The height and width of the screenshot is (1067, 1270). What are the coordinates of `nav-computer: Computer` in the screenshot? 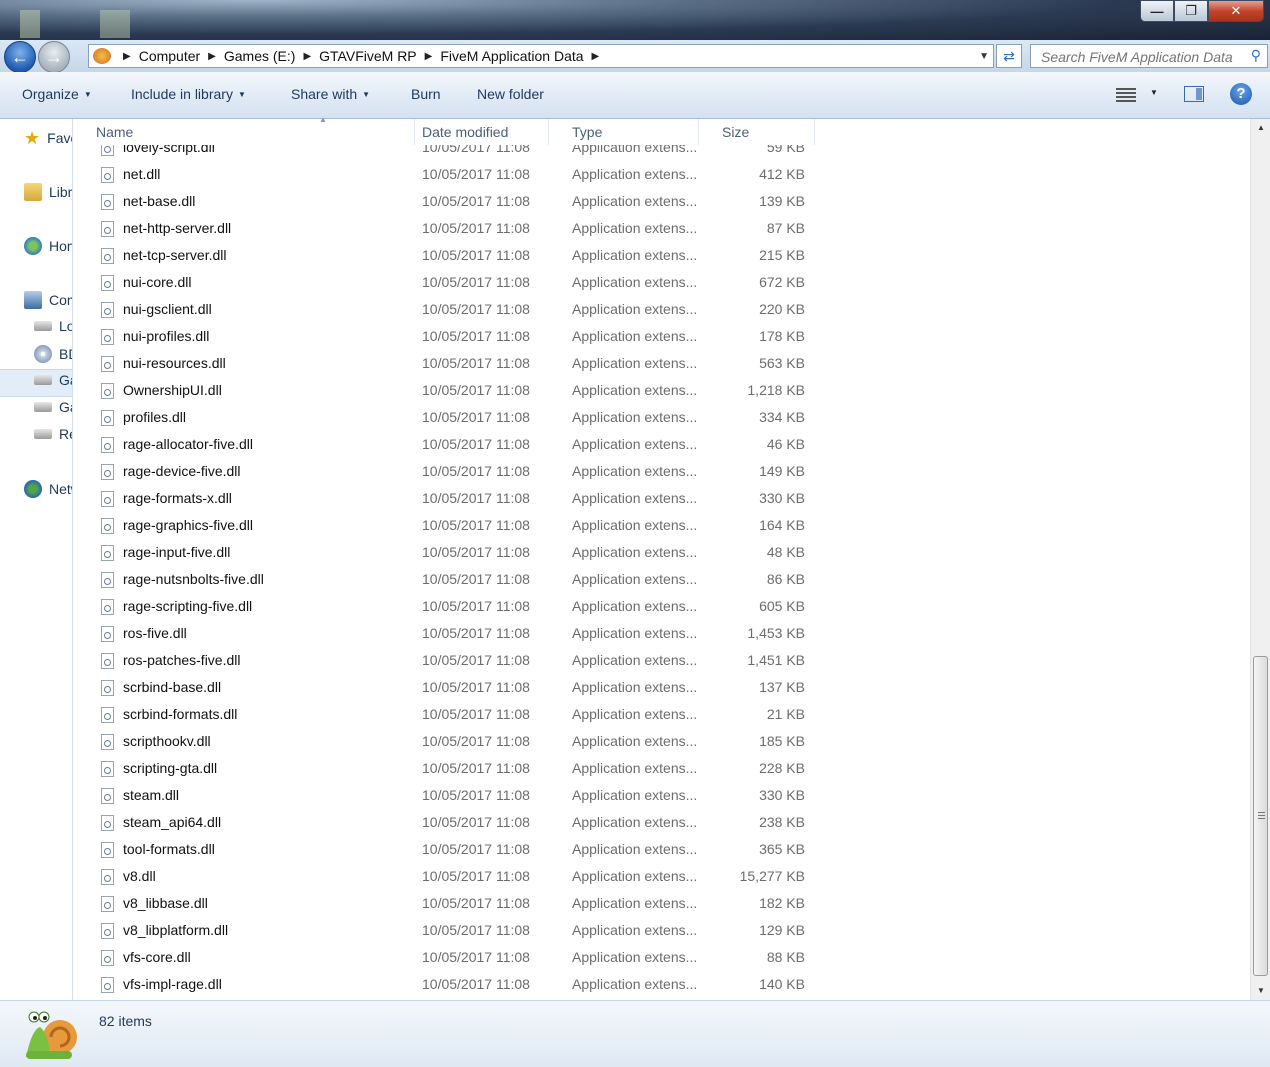 It's located at (48, 300).